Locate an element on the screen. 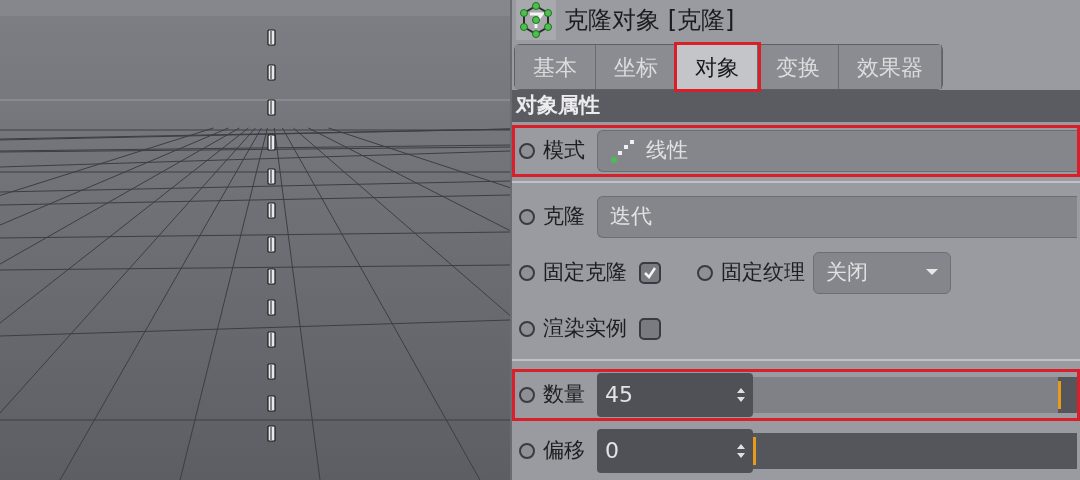 The height and width of the screenshot is (480, 1080). property-label: 模式 is located at coordinates (564, 150).